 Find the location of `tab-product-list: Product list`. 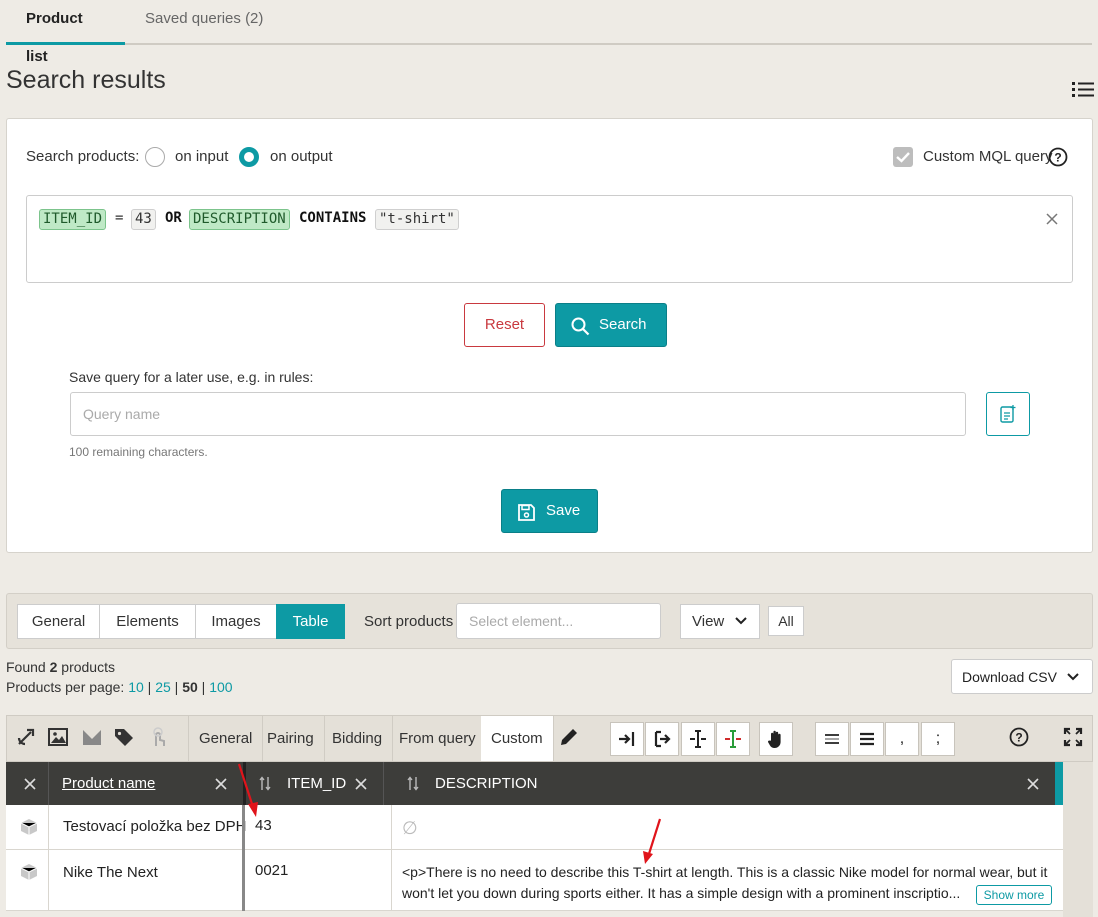

tab-product-list: Product list is located at coordinates (65, 32).